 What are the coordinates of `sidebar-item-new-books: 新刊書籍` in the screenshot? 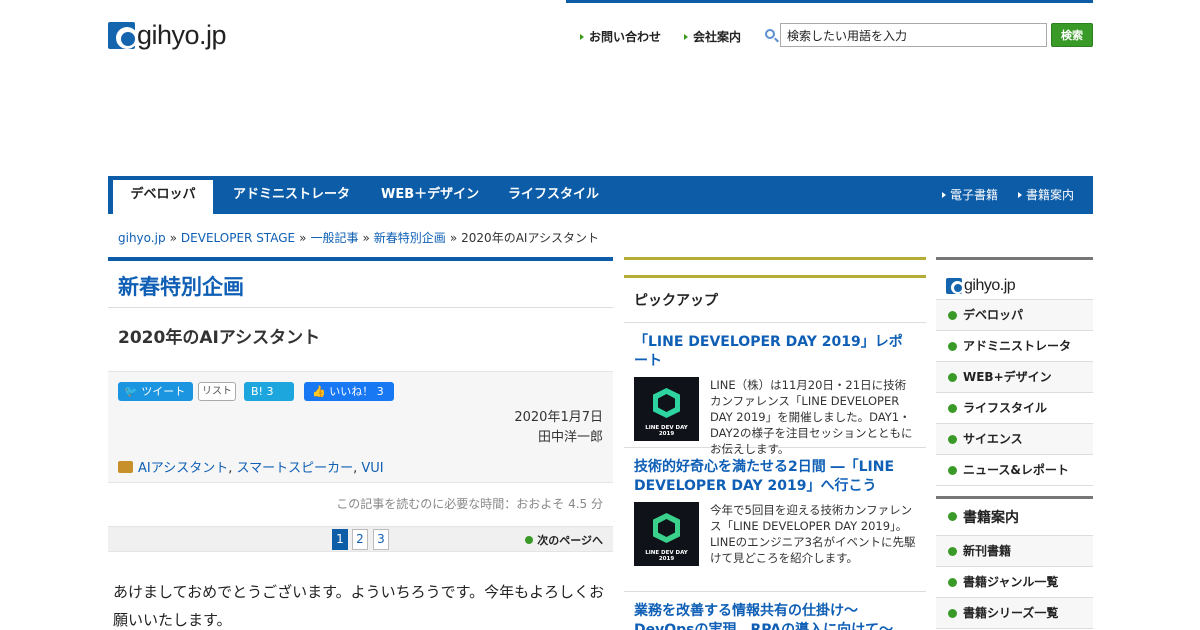 It's located at (1014, 551).